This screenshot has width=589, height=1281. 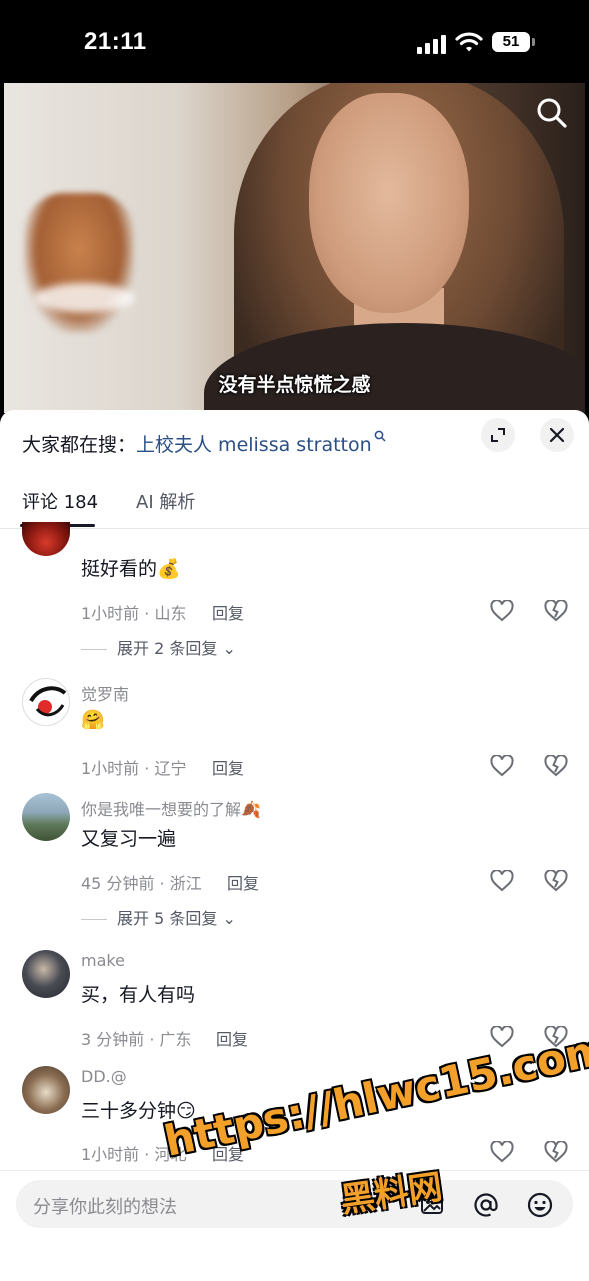 What do you see at coordinates (134, 1154) in the screenshot?
I see `comment-meta: 1小时前 · 河北` at bounding box center [134, 1154].